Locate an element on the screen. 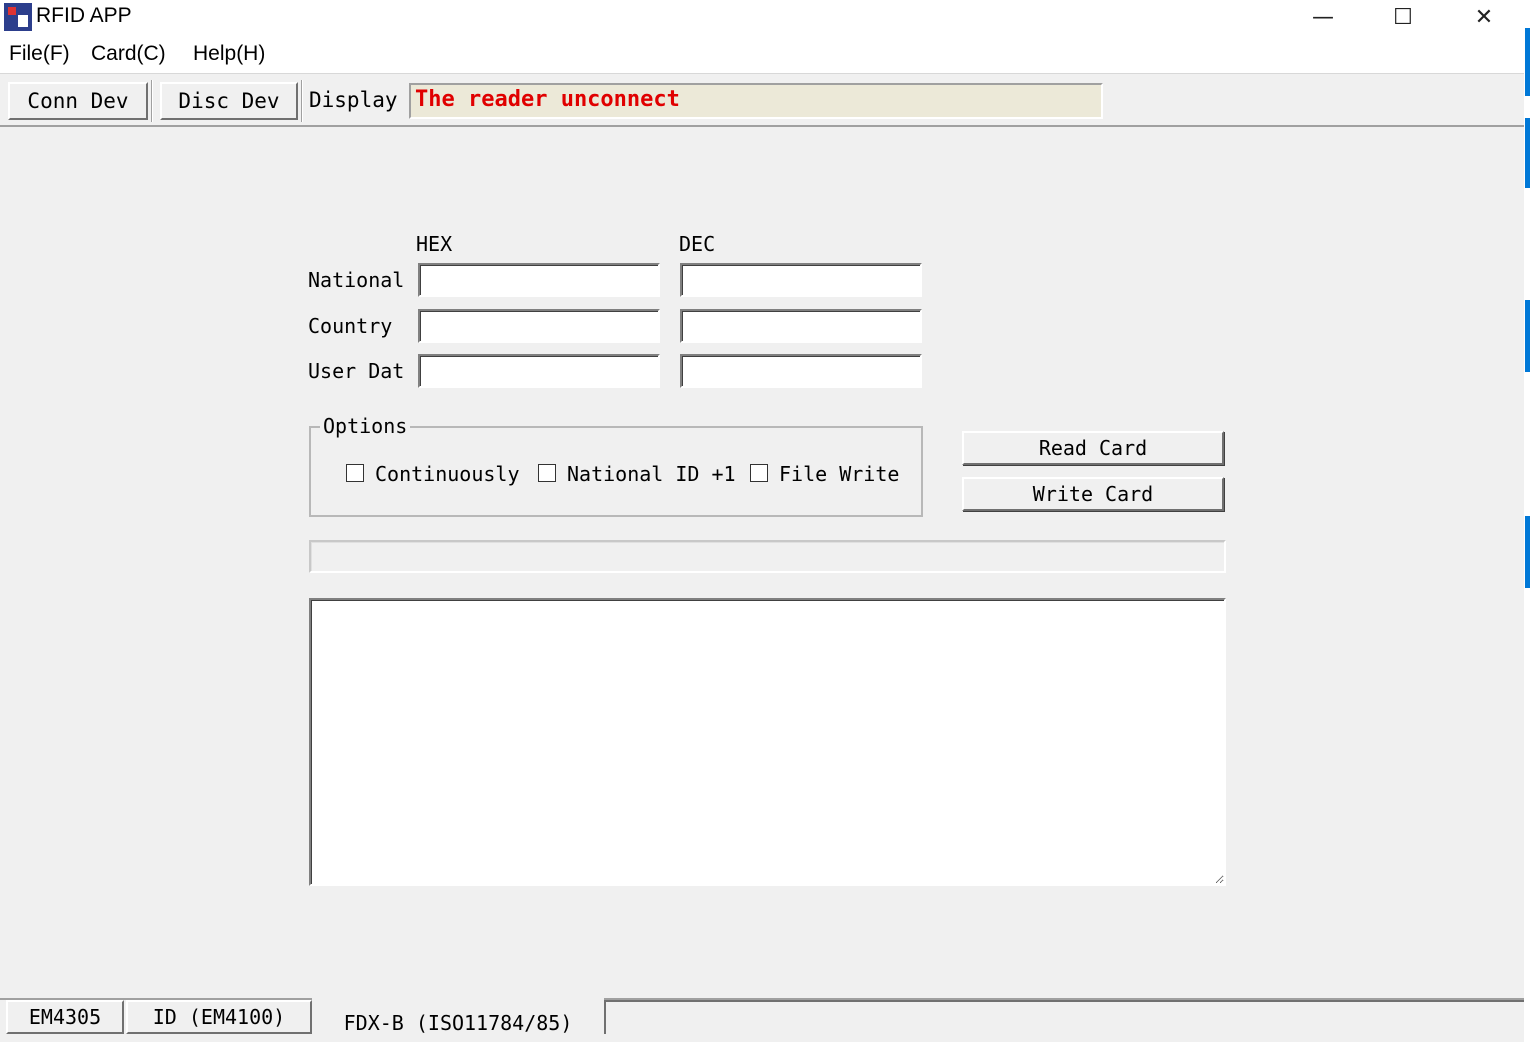 The height and width of the screenshot is (1042, 1530). progress-bar is located at coordinates (767, 556).